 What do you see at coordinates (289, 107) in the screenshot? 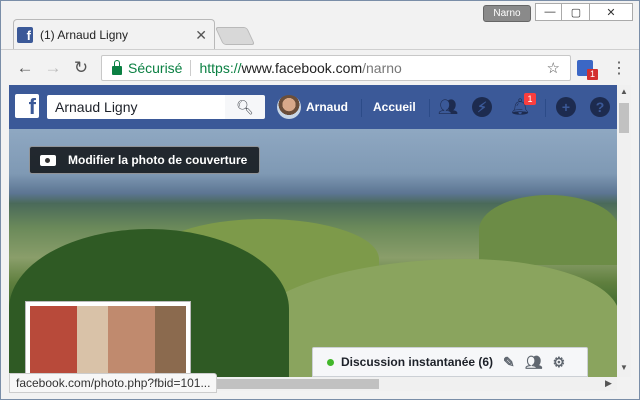
I see `avatar` at bounding box center [289, 107].